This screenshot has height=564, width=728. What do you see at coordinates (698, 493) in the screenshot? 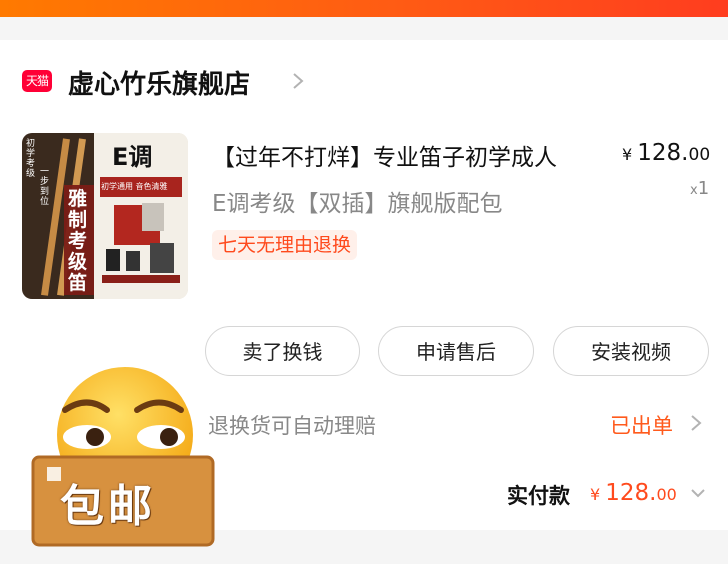
I see `chevron-down-icon` at bounding box center [698, 493].